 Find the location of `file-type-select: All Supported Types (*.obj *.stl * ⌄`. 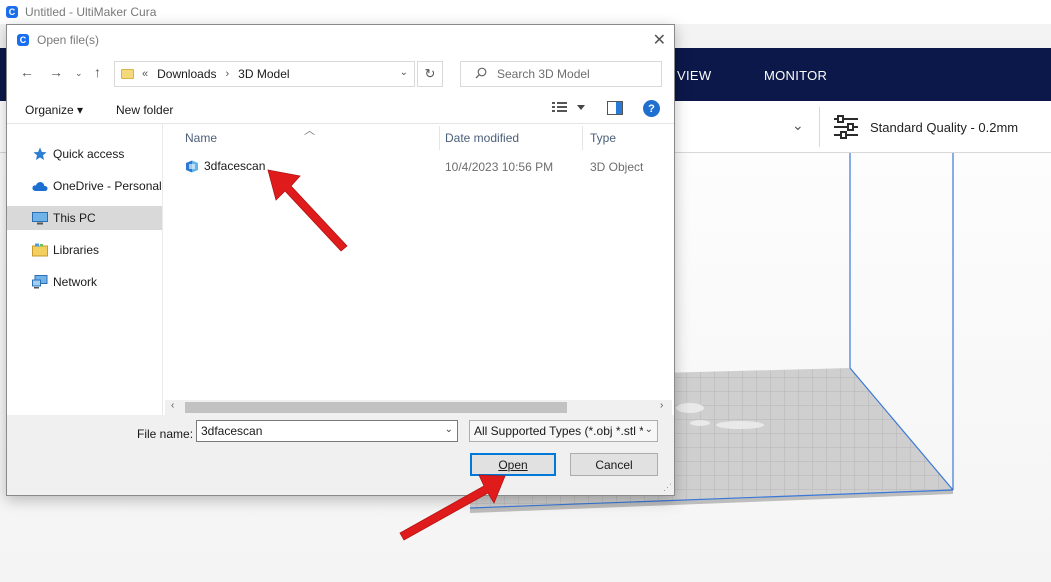

file-type-select: All Supported Types (*.obj *.stl * ⌄ is located at coordinates (563, 431).